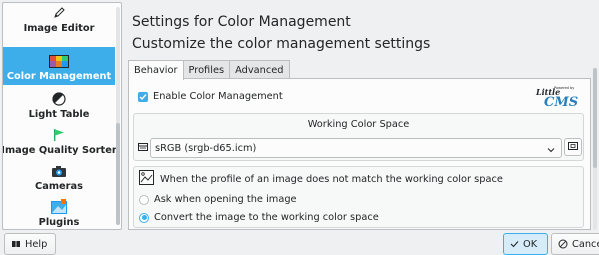 The height and width of the screenshot is (255, 599). I want to click on ask-when-opening-label: Ask when opening the image, so click(225, 199).